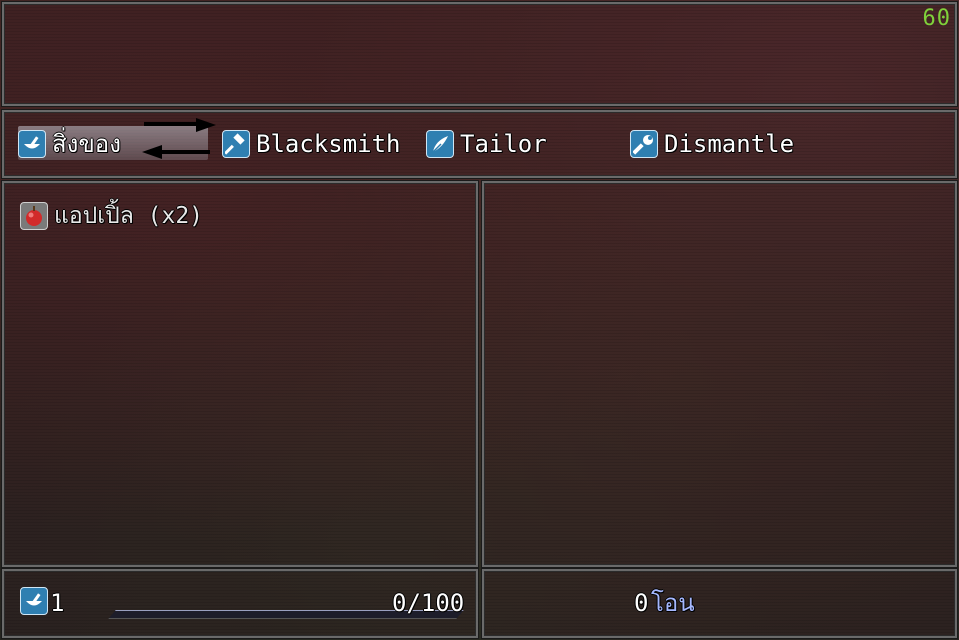  What do you see at coordinates (729, 144) in the screenshot?
I see `command-dismantle-label: Dismantle` at bounding box center [729, 144].